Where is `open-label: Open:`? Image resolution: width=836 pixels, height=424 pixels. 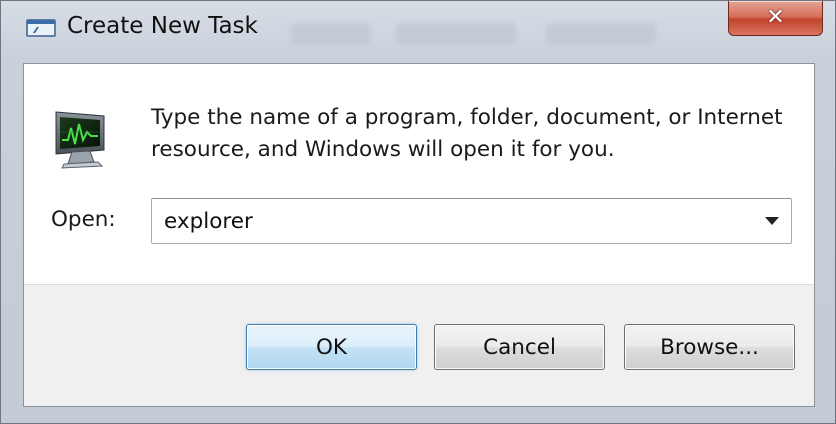
open-label: Open: is located at coordinates (83, 219).